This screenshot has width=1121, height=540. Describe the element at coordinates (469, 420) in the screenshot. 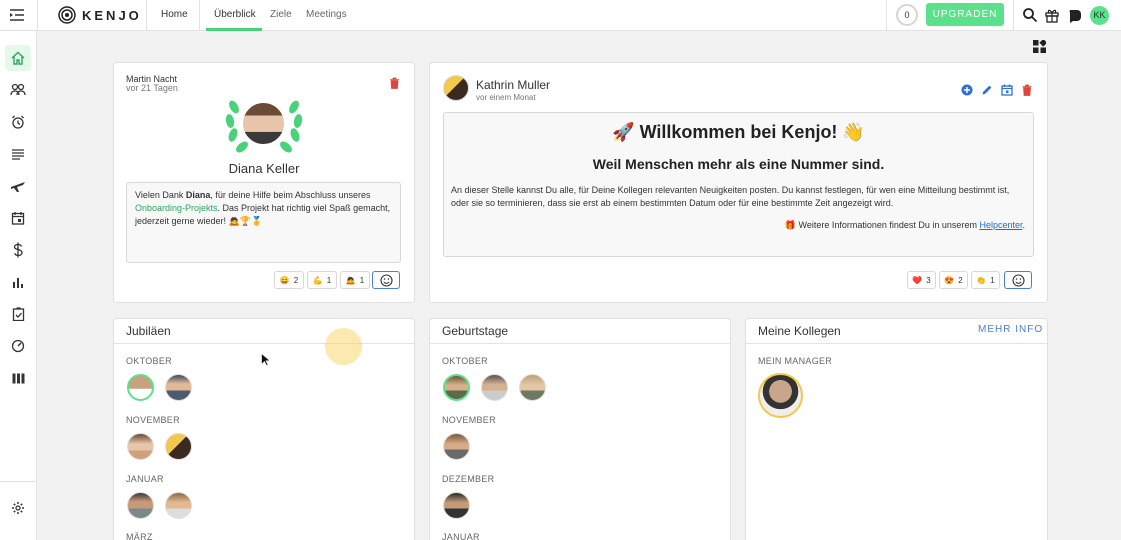

I see `month-label: NOVEMBER` at that location.